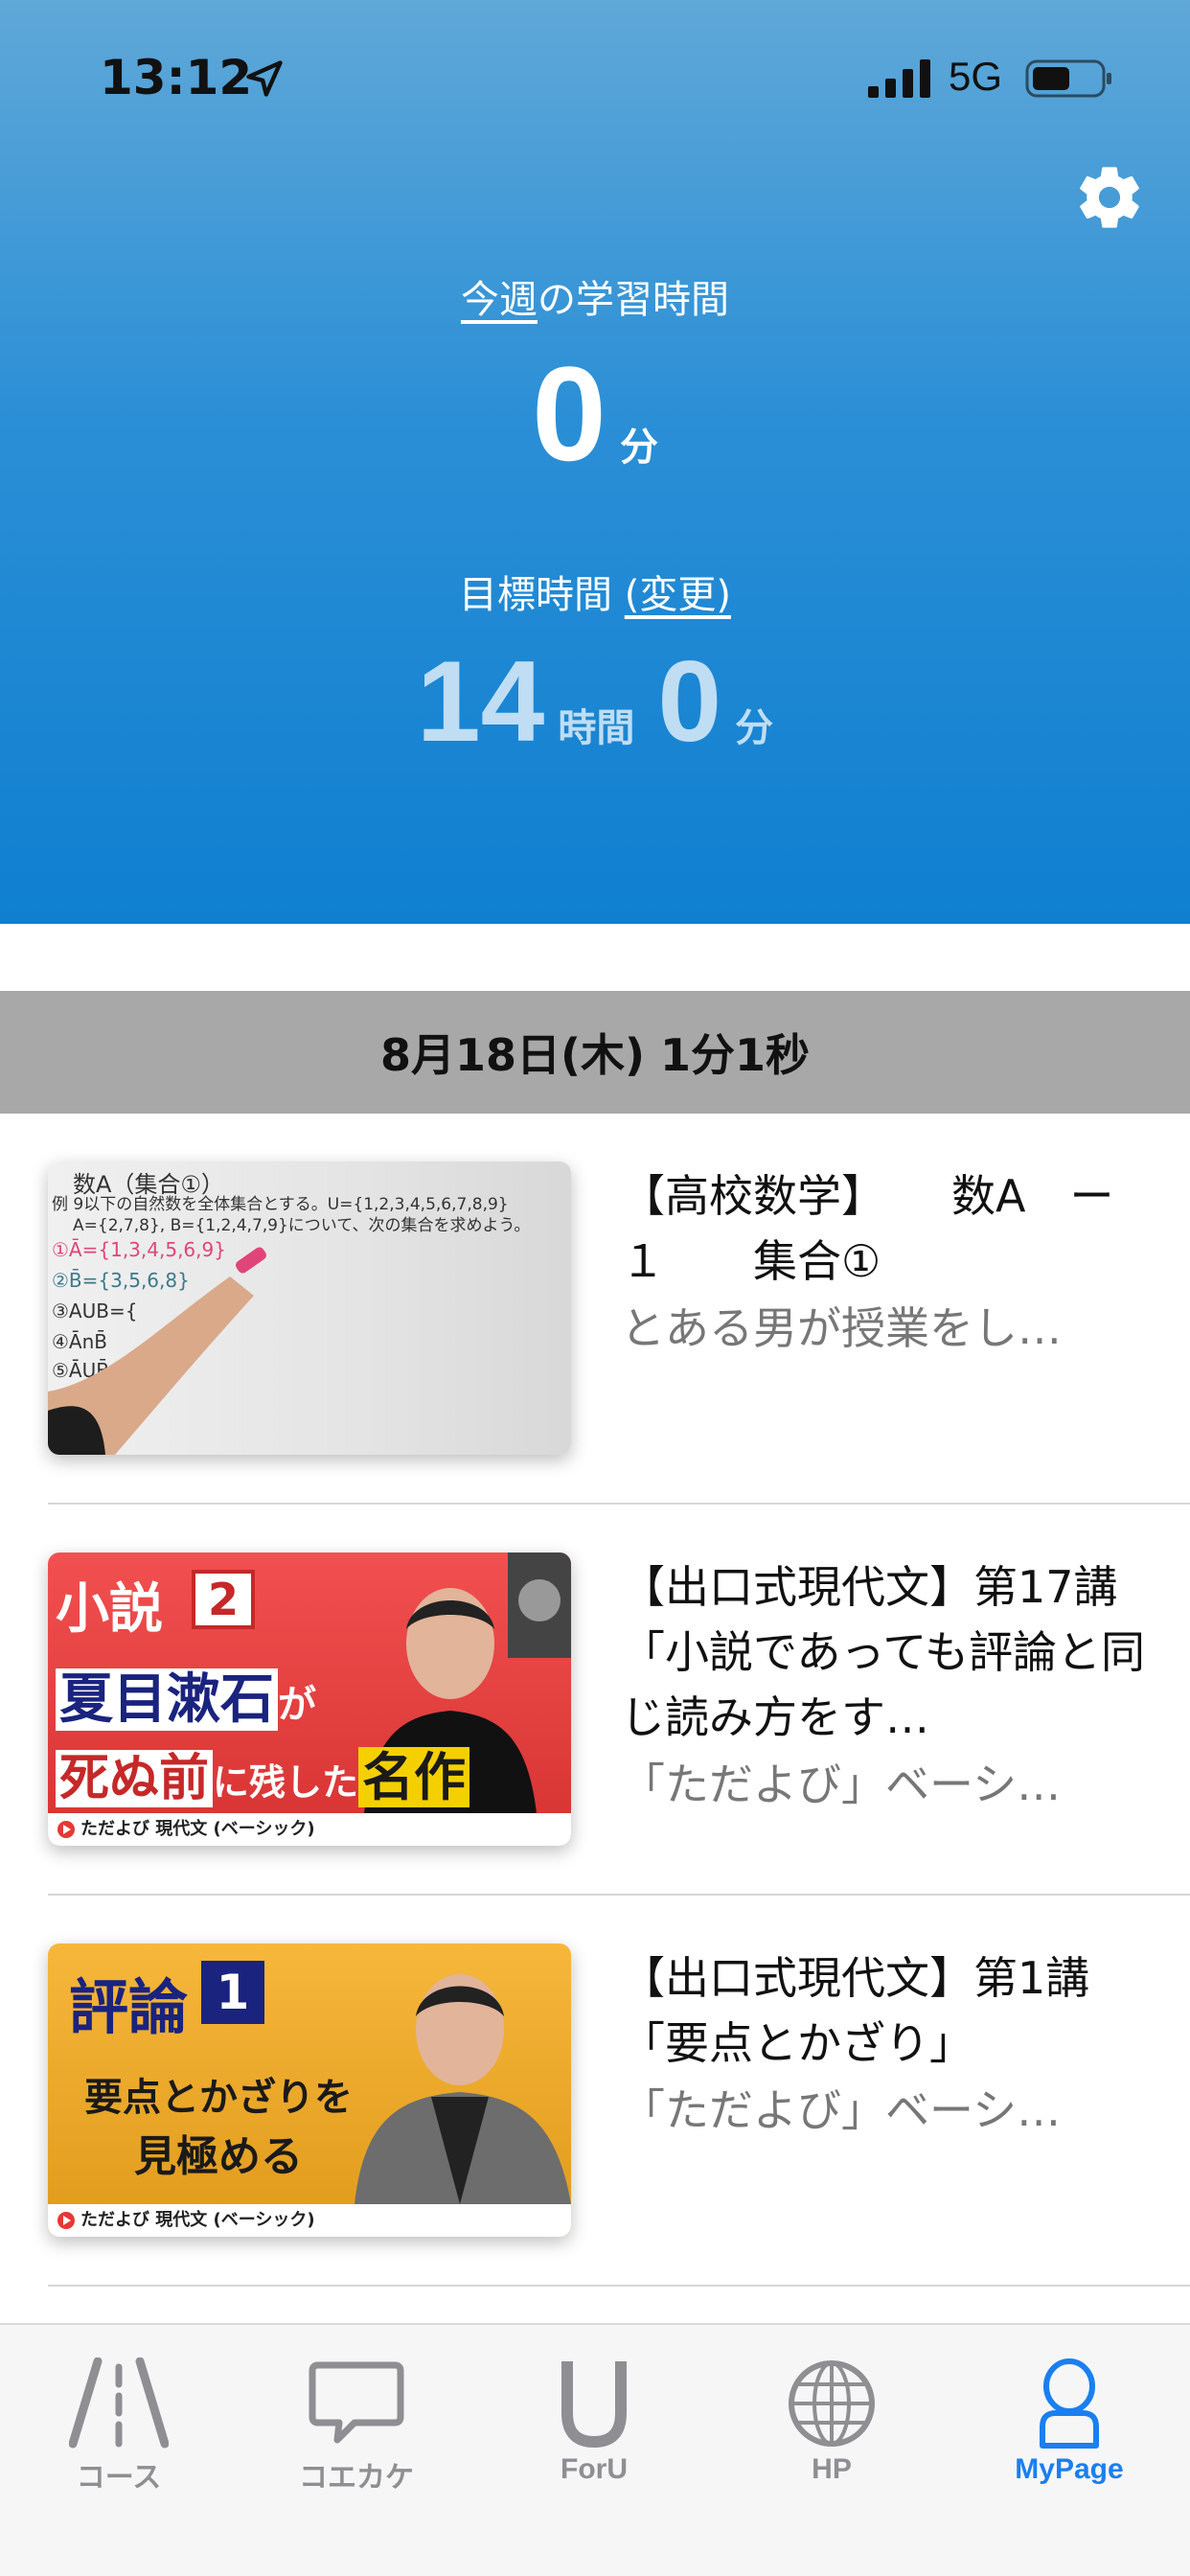  Describe the element at coordinates (224, 1599) in the screenshot. I see `thumb-number: 2` at that location.